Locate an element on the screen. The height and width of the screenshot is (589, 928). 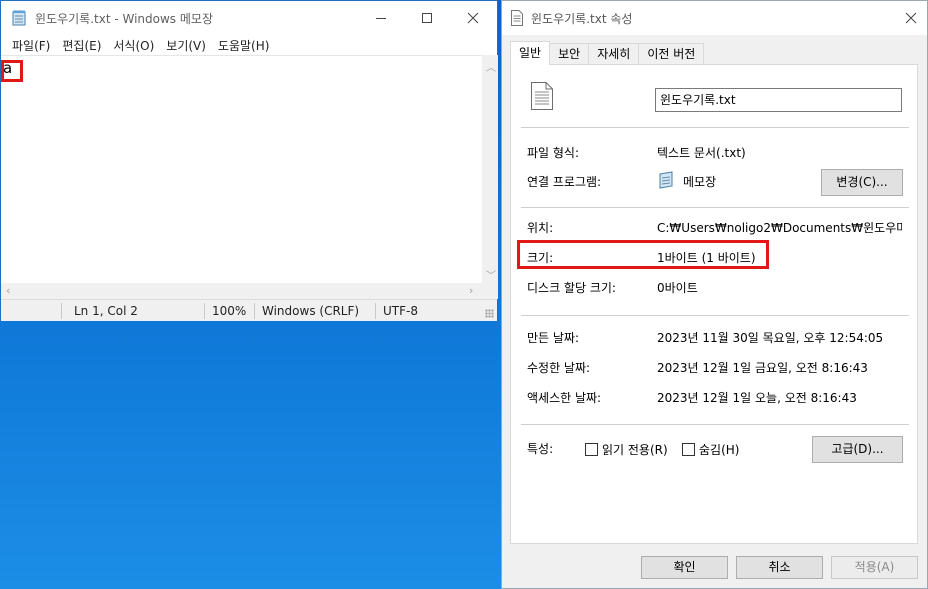
notepad-statusbar: Ln 1, Col 2 100% Windows (CRLF) UTF-8 is located at coordinates (249, 310).